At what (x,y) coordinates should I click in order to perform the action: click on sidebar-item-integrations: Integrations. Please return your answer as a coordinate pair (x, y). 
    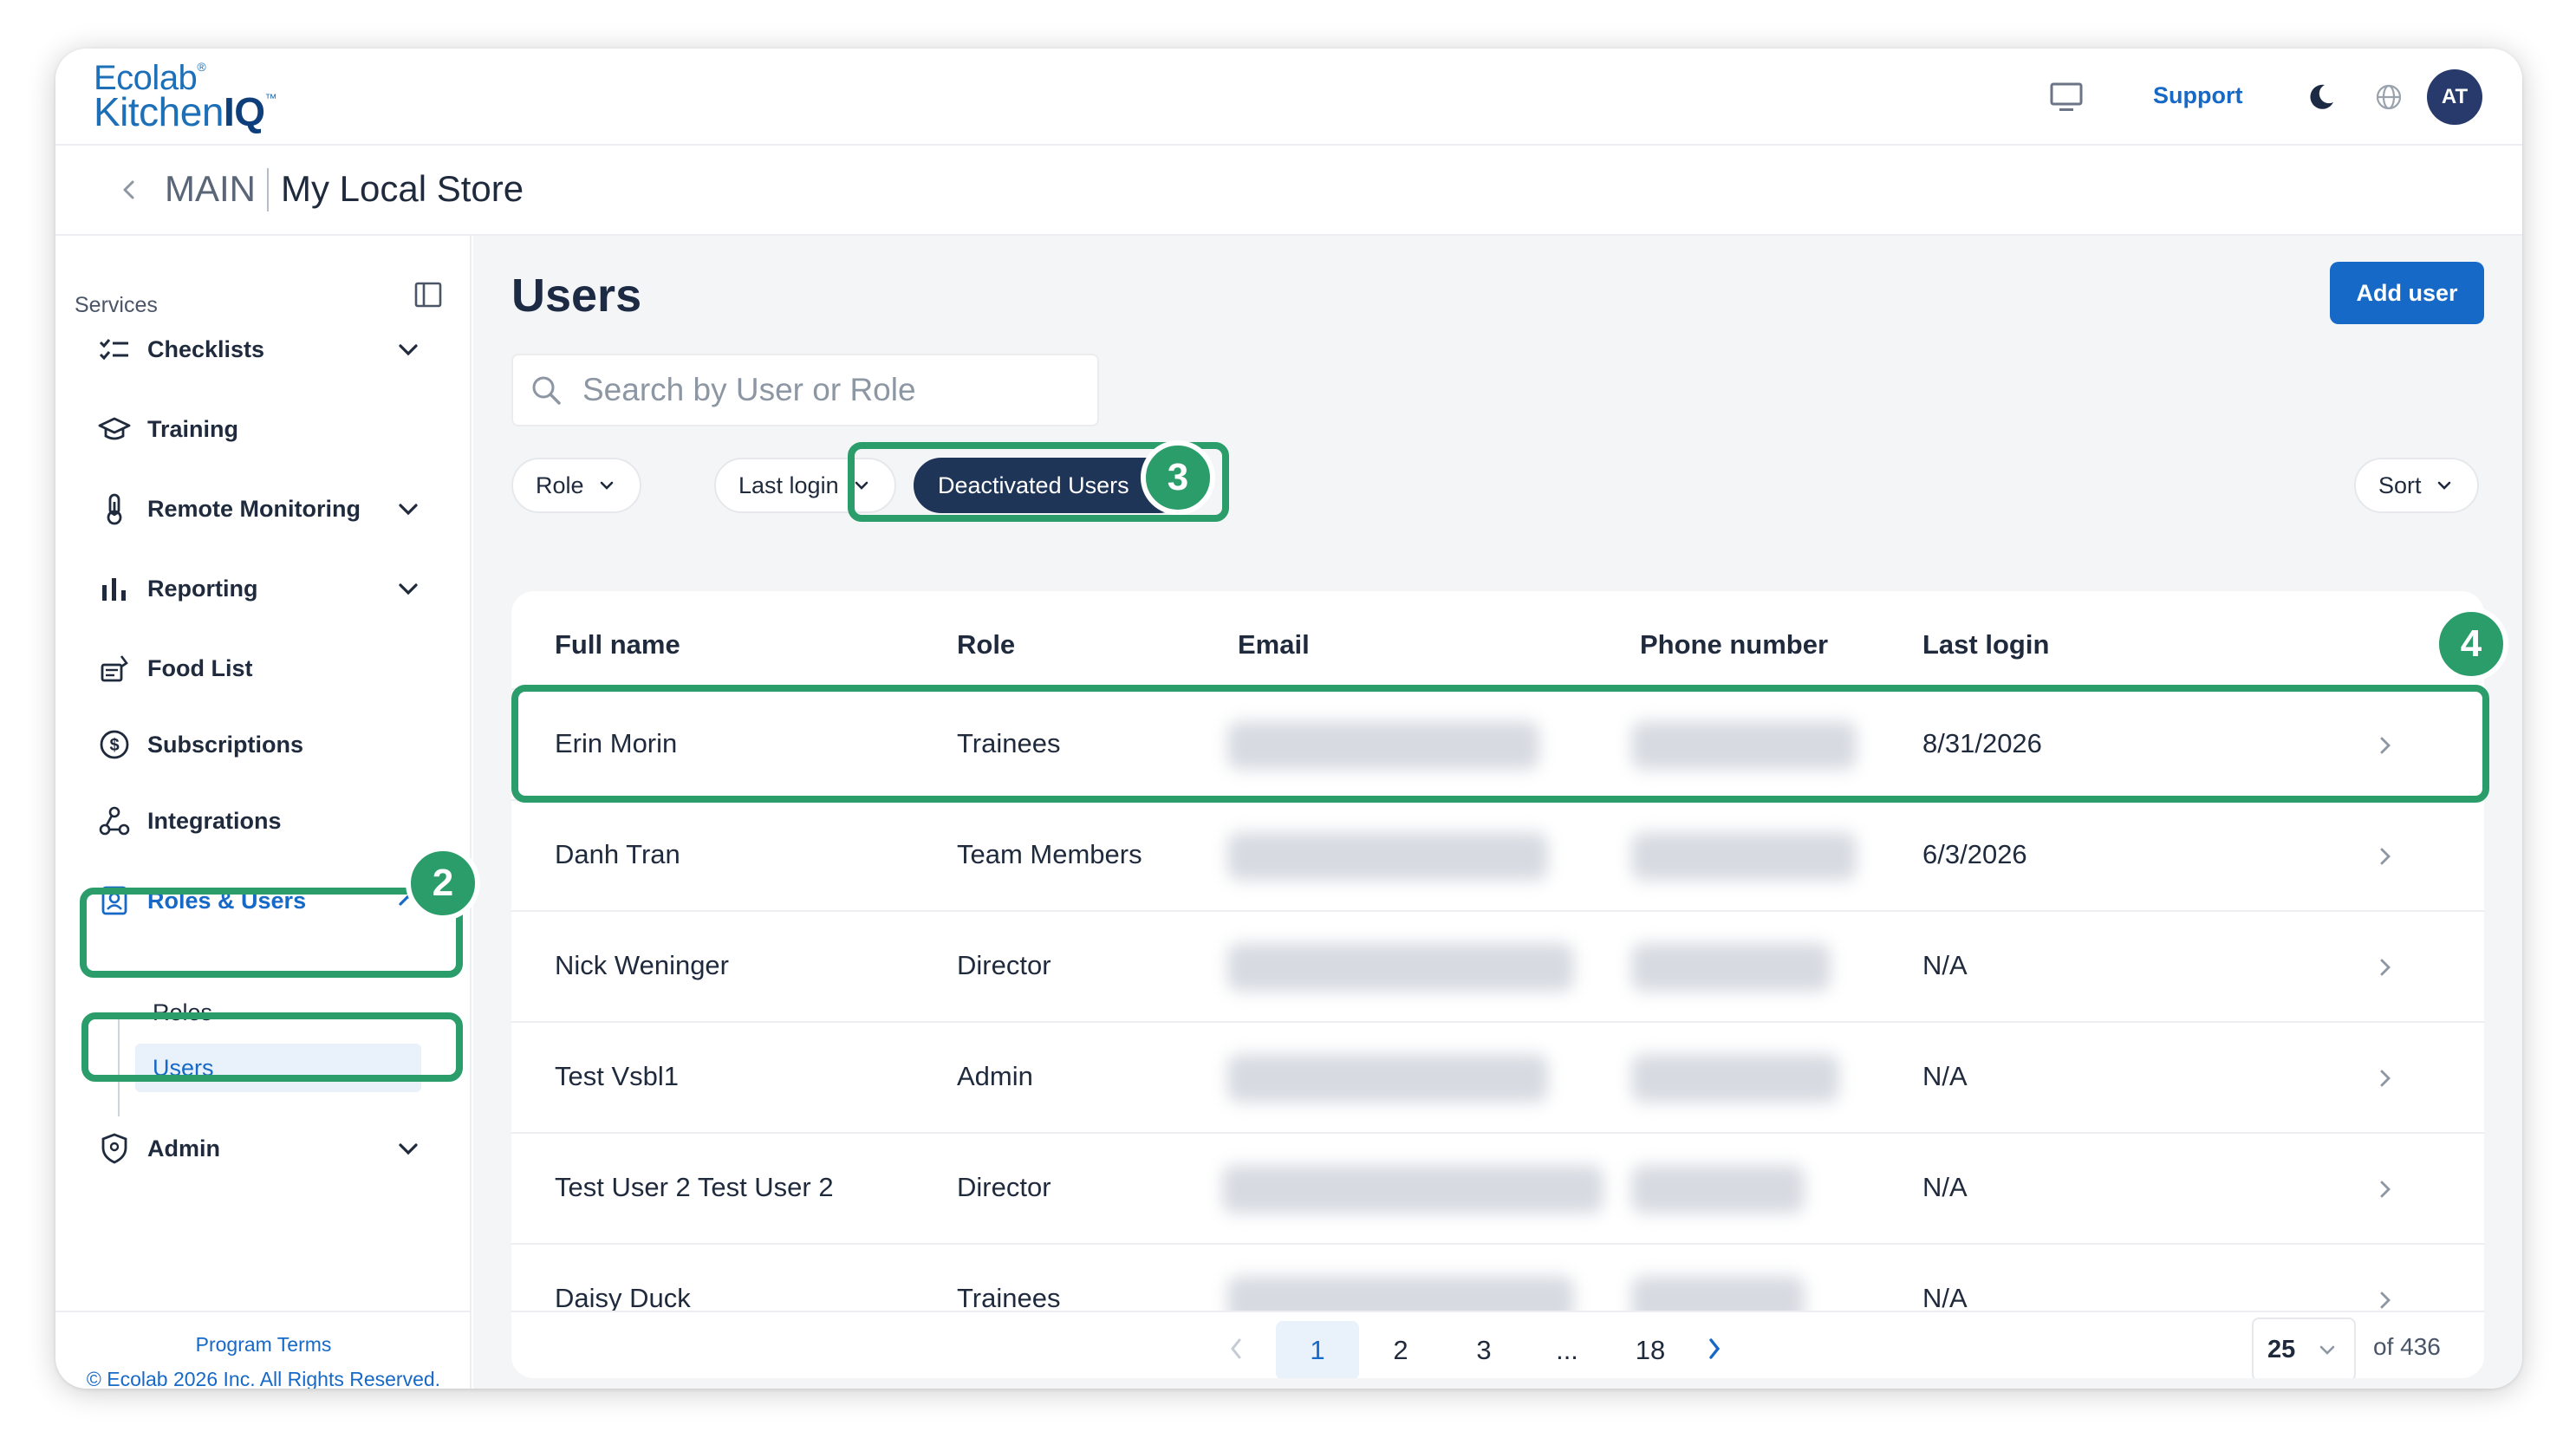
    Looking at the image, I should click on (260, 821).